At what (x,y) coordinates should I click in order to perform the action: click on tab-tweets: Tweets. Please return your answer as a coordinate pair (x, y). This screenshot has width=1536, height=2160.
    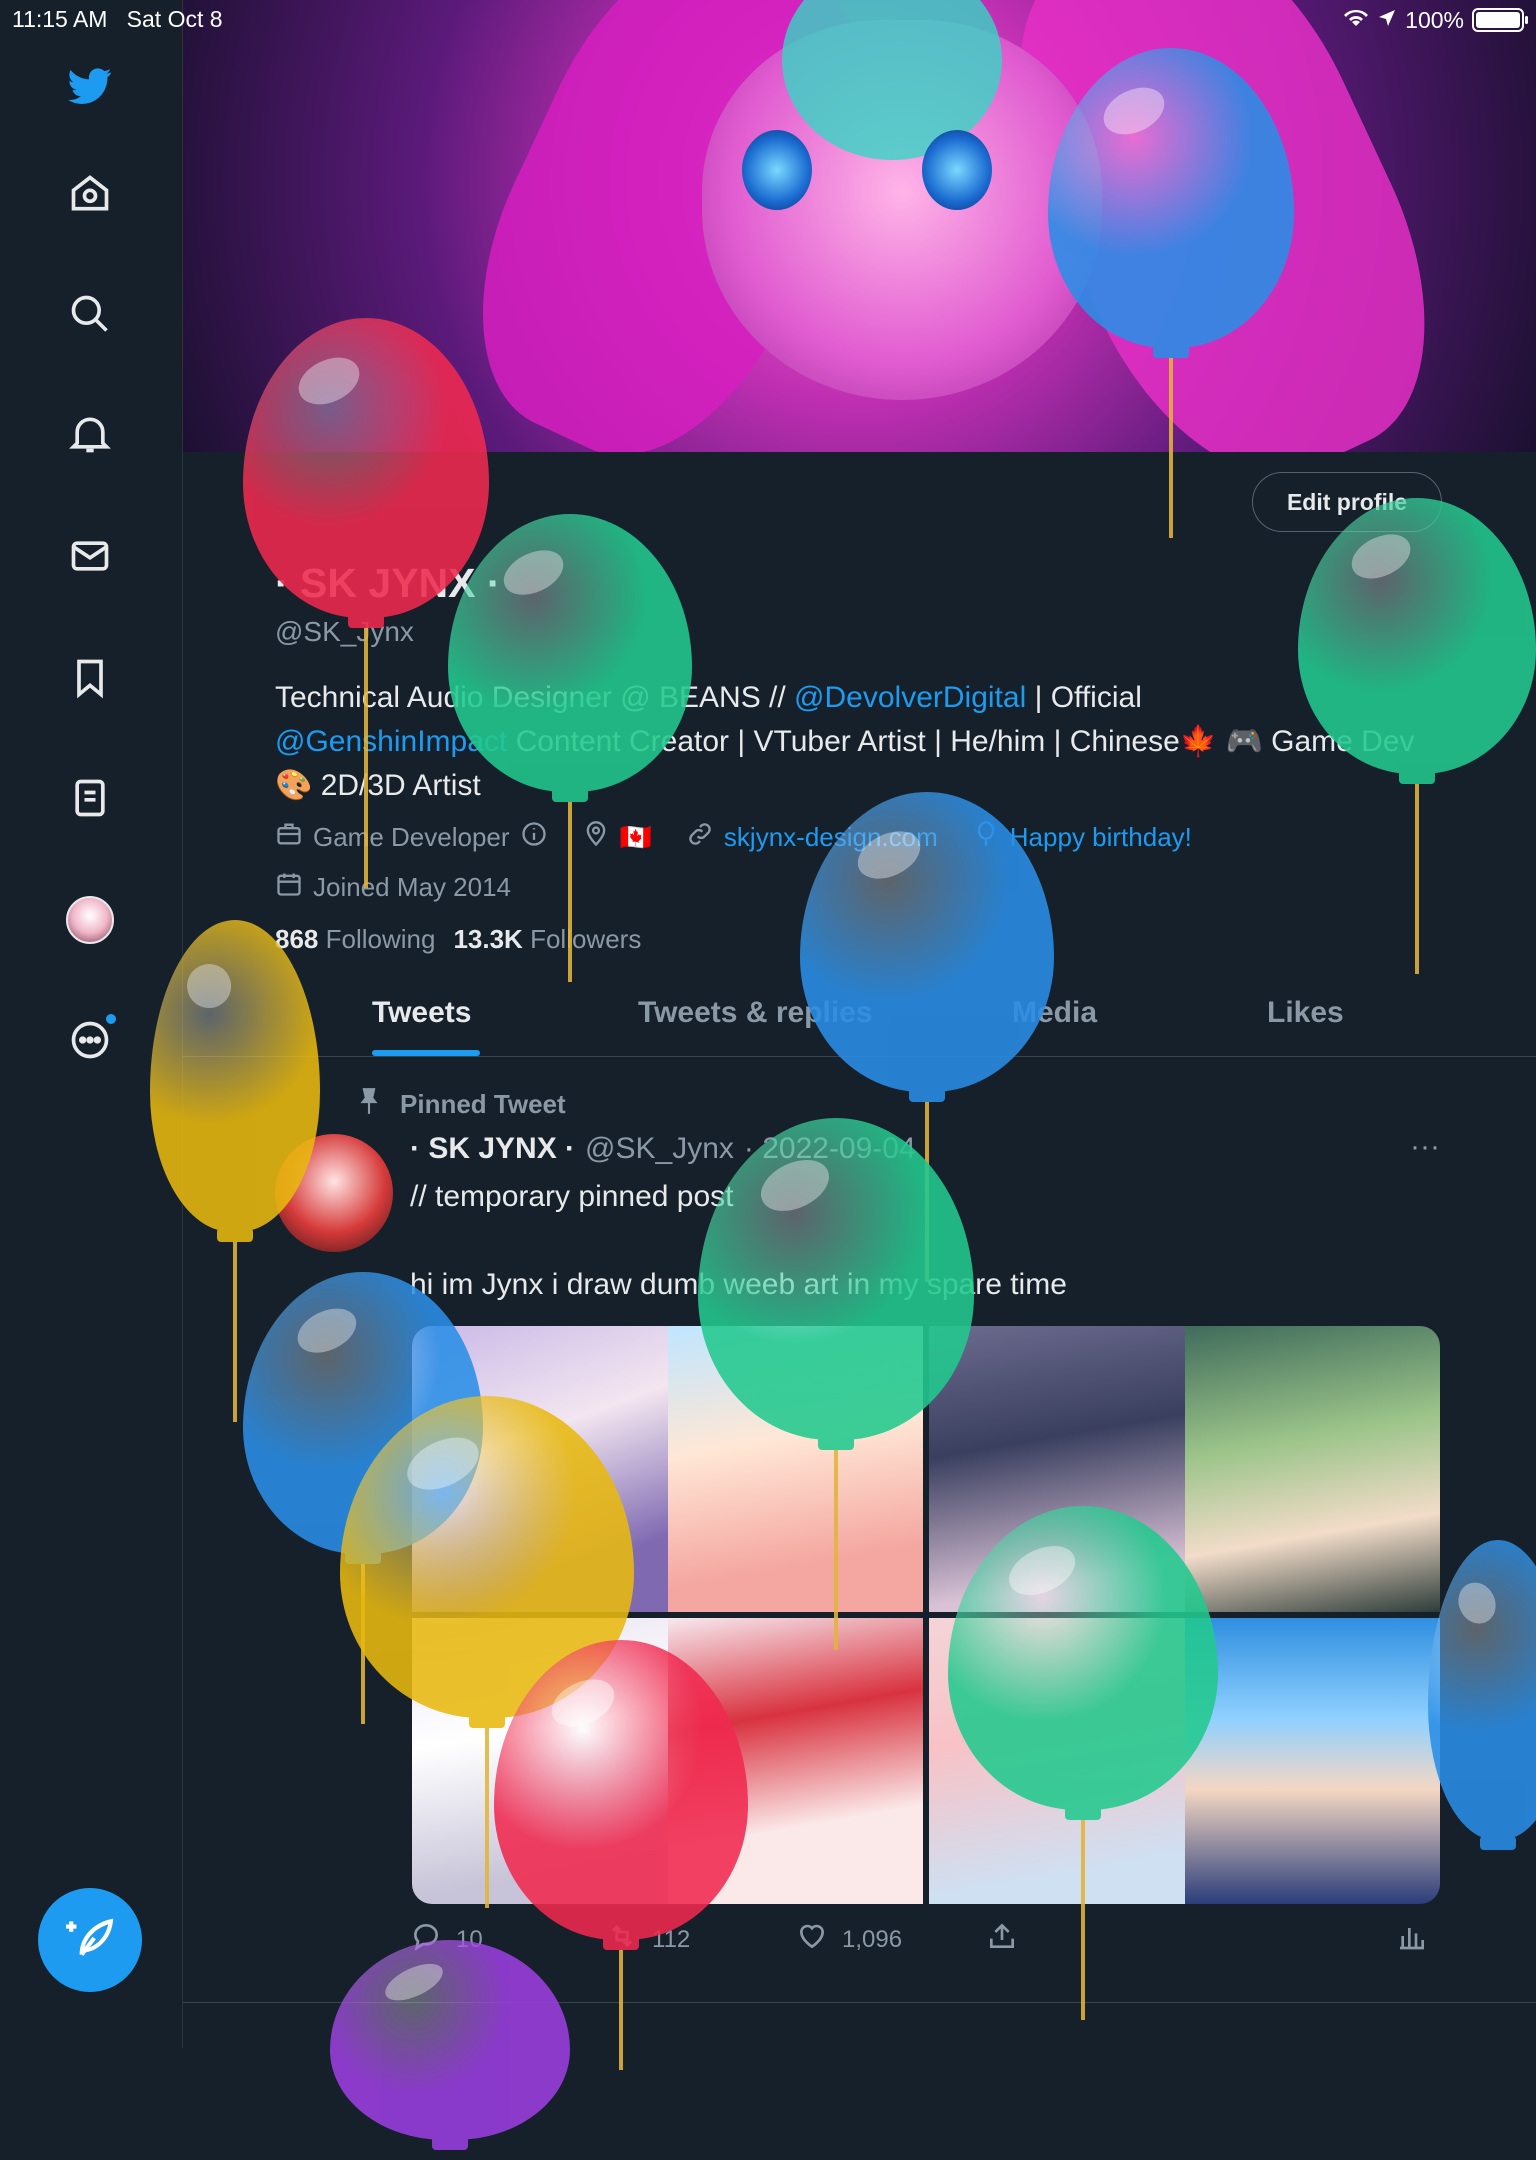
    Looking at the image, I should click on (421, 1013).